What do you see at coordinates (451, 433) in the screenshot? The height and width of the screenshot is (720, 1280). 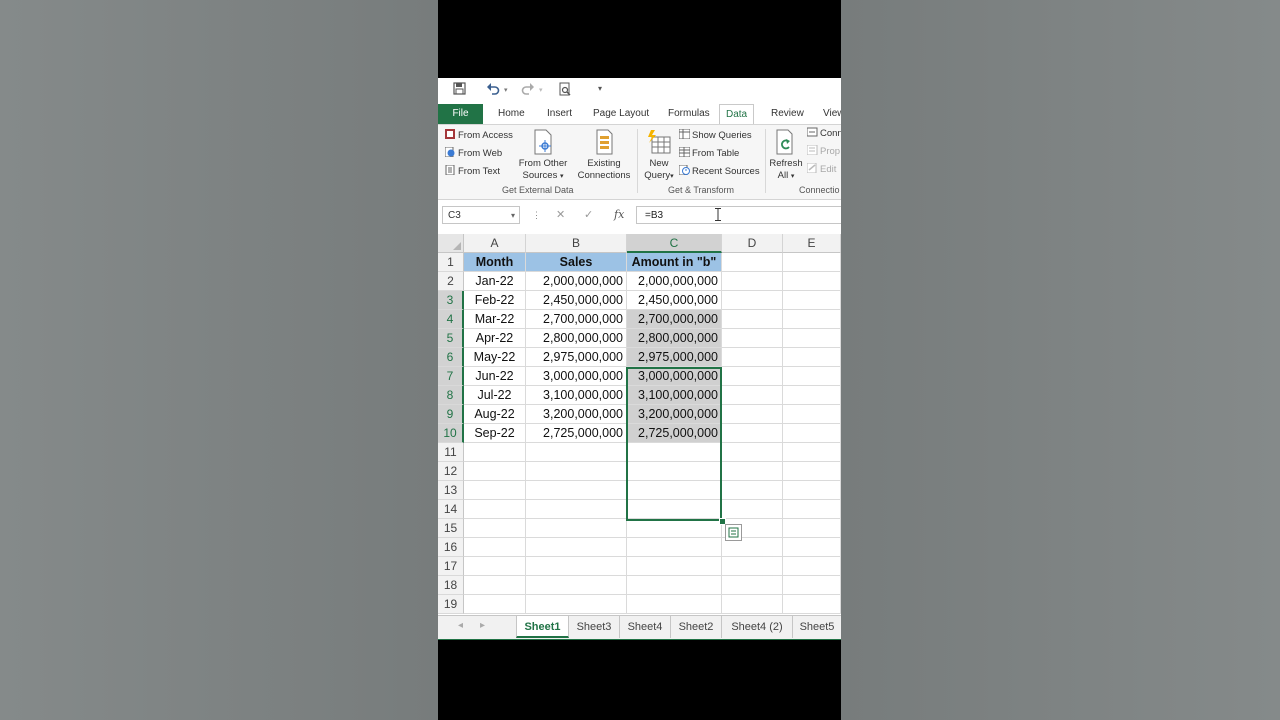 I see `row-header: 10` at bounding box center [451, 433].